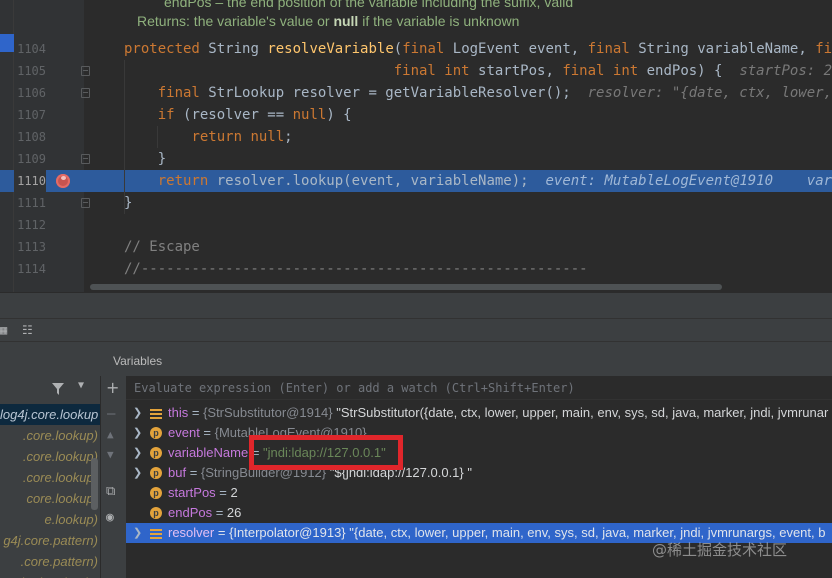  I want to click on line-number: 1106, so click(30, 93).